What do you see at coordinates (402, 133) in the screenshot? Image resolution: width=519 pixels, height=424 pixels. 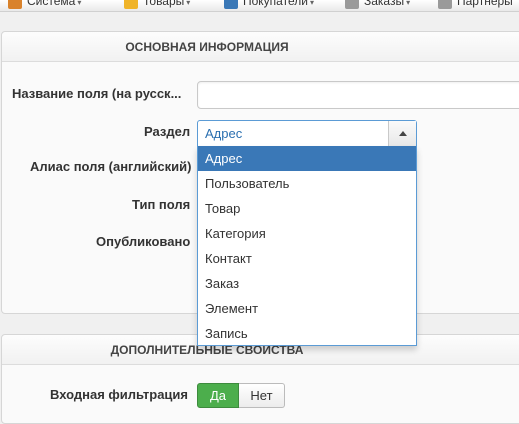 I see `chevron-up-icon` at bounding box center [402, 133].